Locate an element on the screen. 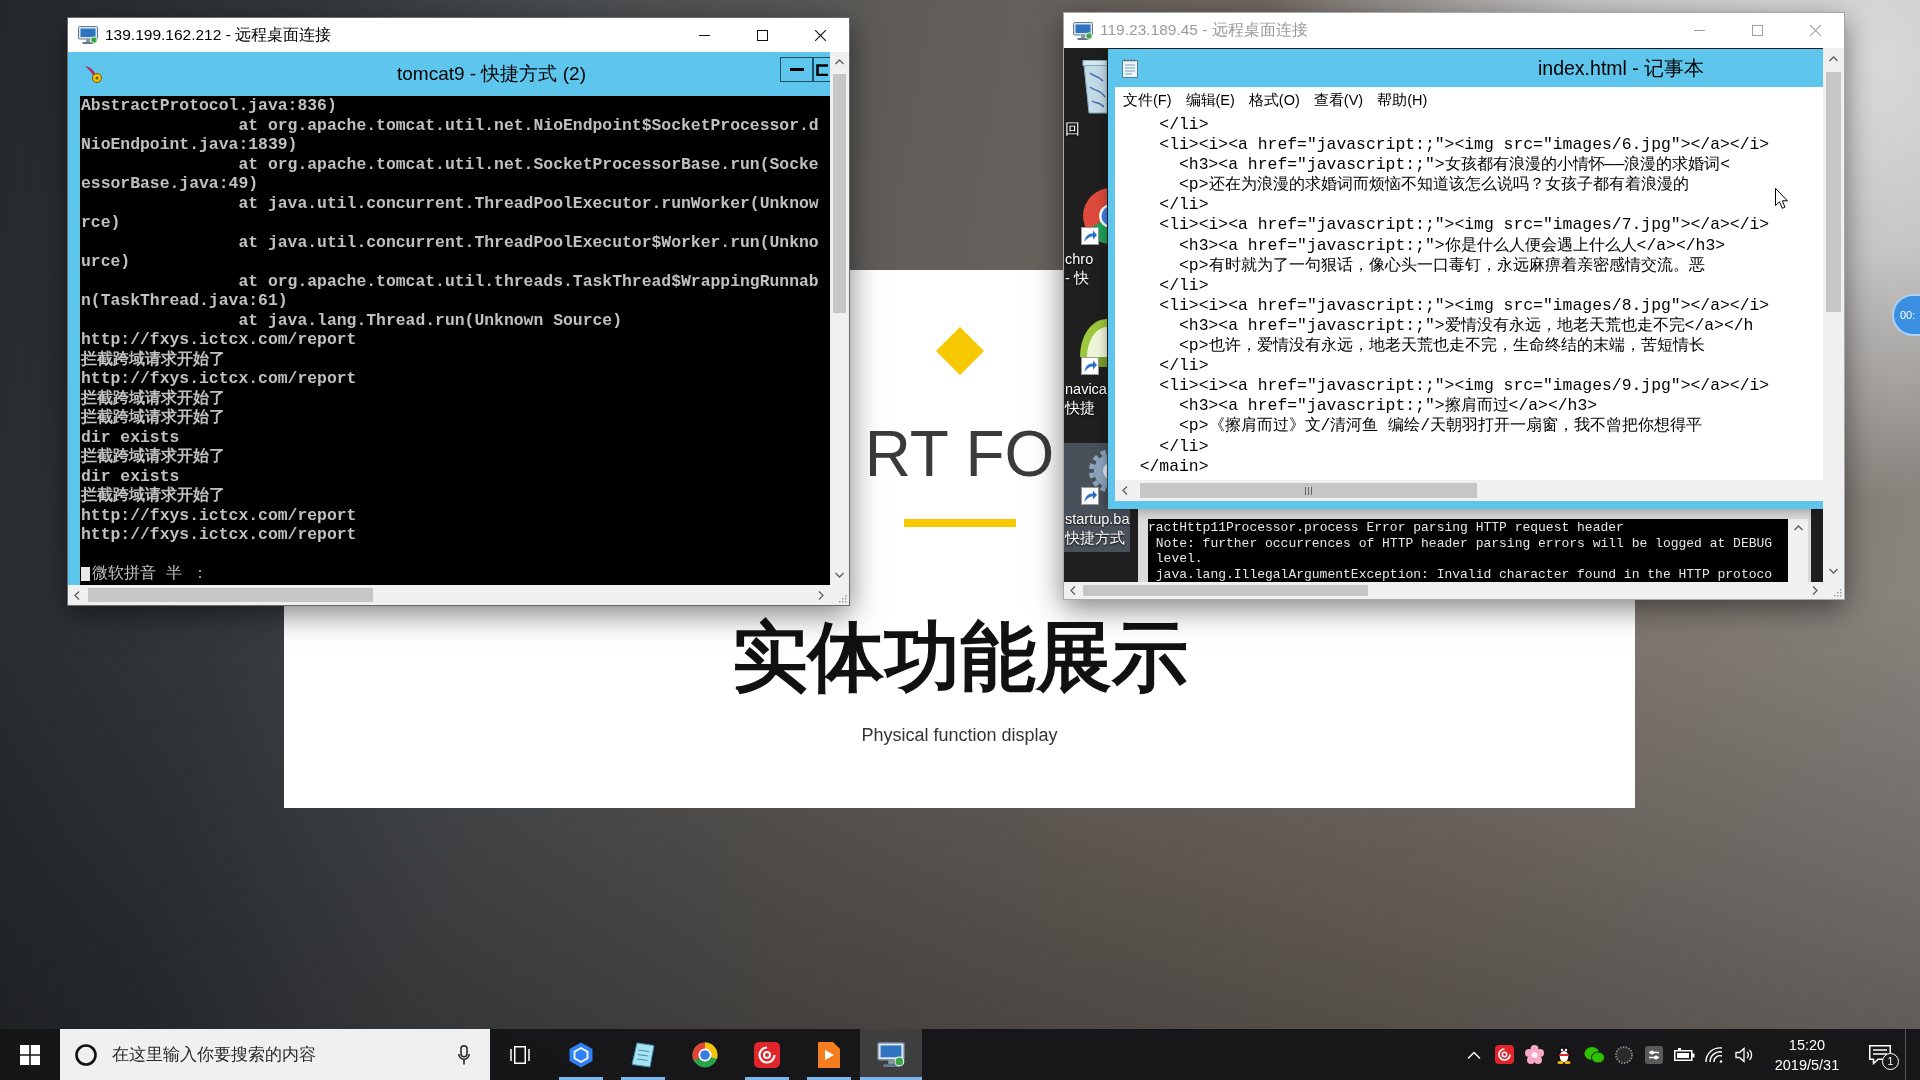 Image resolution: width=1920 pixels, height=1080 pixels. speaker-icon is located at coordinates (1744, 1054).